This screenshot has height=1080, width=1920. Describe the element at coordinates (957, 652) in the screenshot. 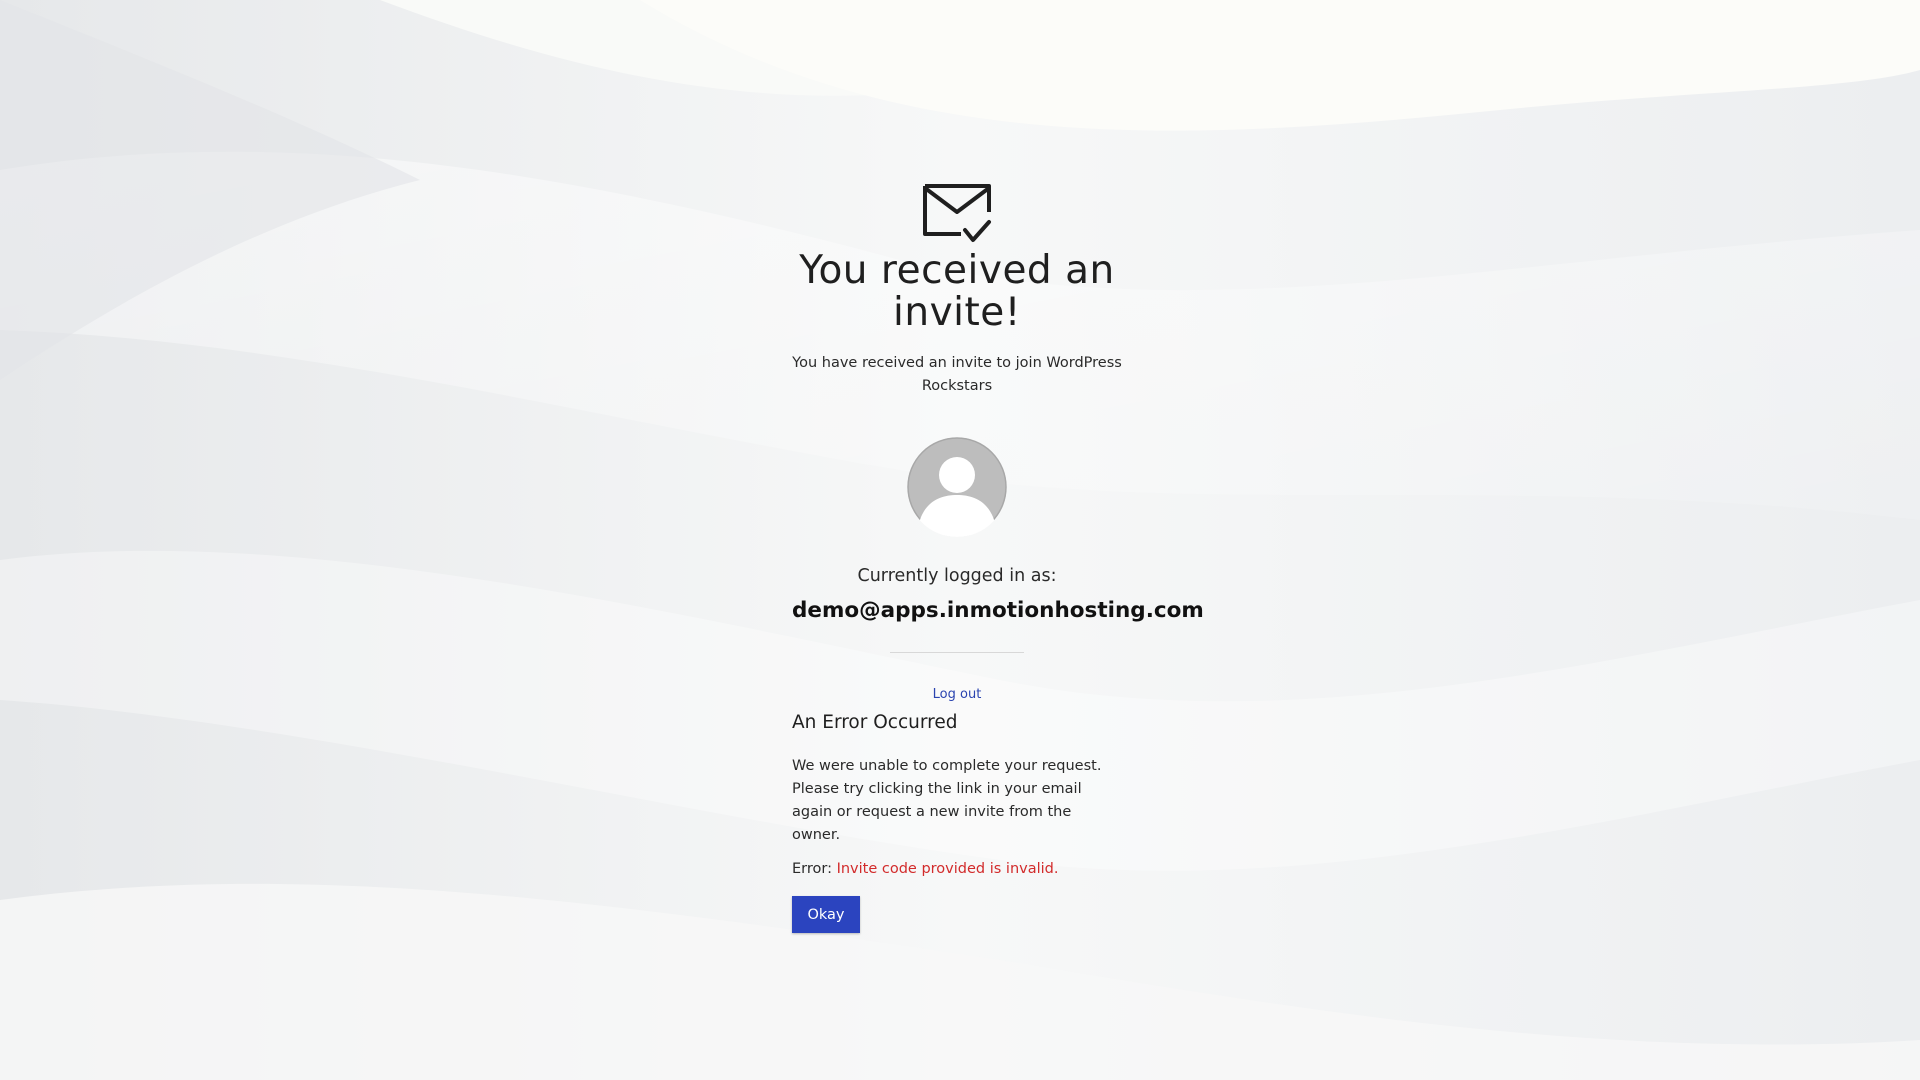

I see `divider` at that location.